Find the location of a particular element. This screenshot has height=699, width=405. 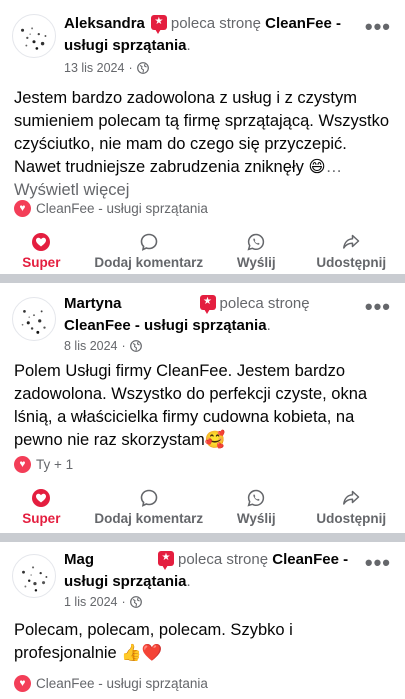

author-name: Martyna is located at coordinates (93, 303).